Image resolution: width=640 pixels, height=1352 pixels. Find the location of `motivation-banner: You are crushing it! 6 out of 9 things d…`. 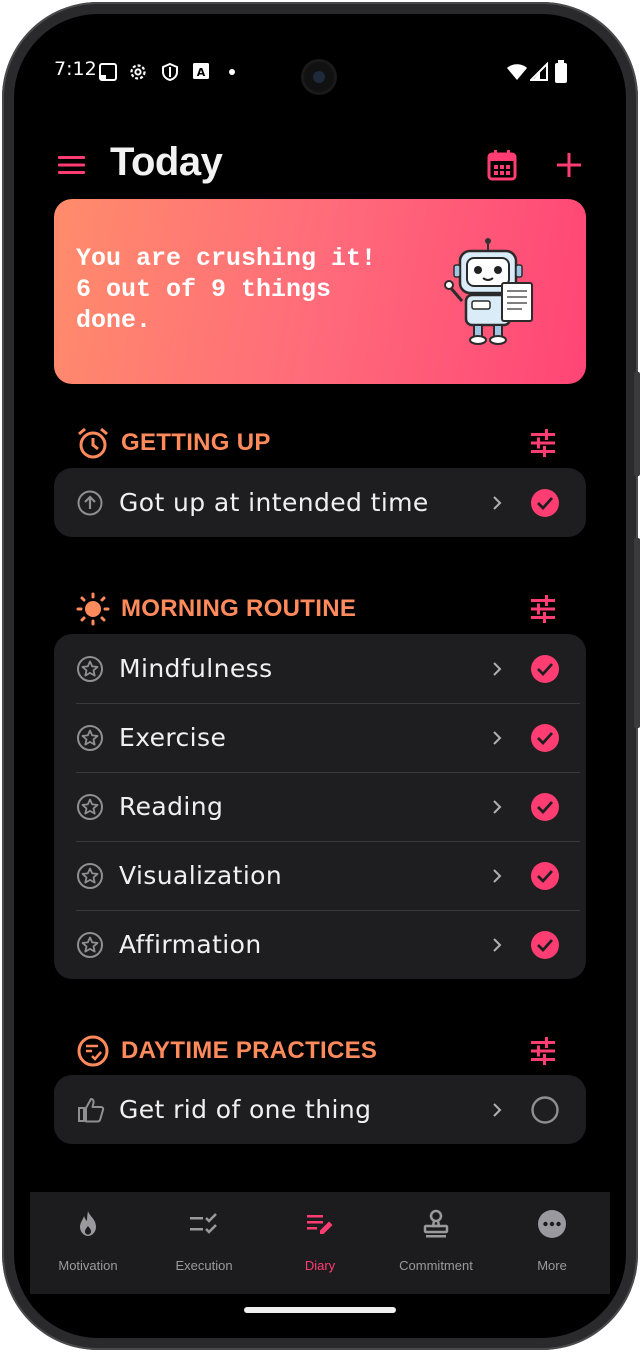

motivation-banner: You are crushing it! 6 out of 9 things d… is located at coordinates (320, 291).